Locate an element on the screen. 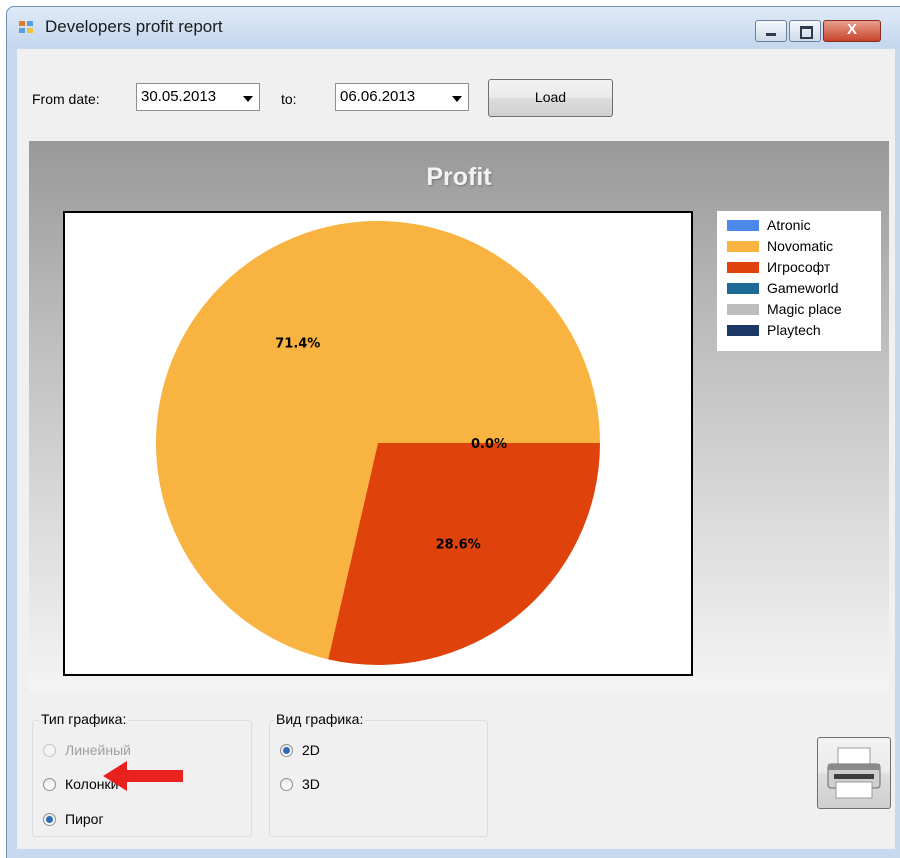  legend-label: Playtech is located at coordinates (794, 330).